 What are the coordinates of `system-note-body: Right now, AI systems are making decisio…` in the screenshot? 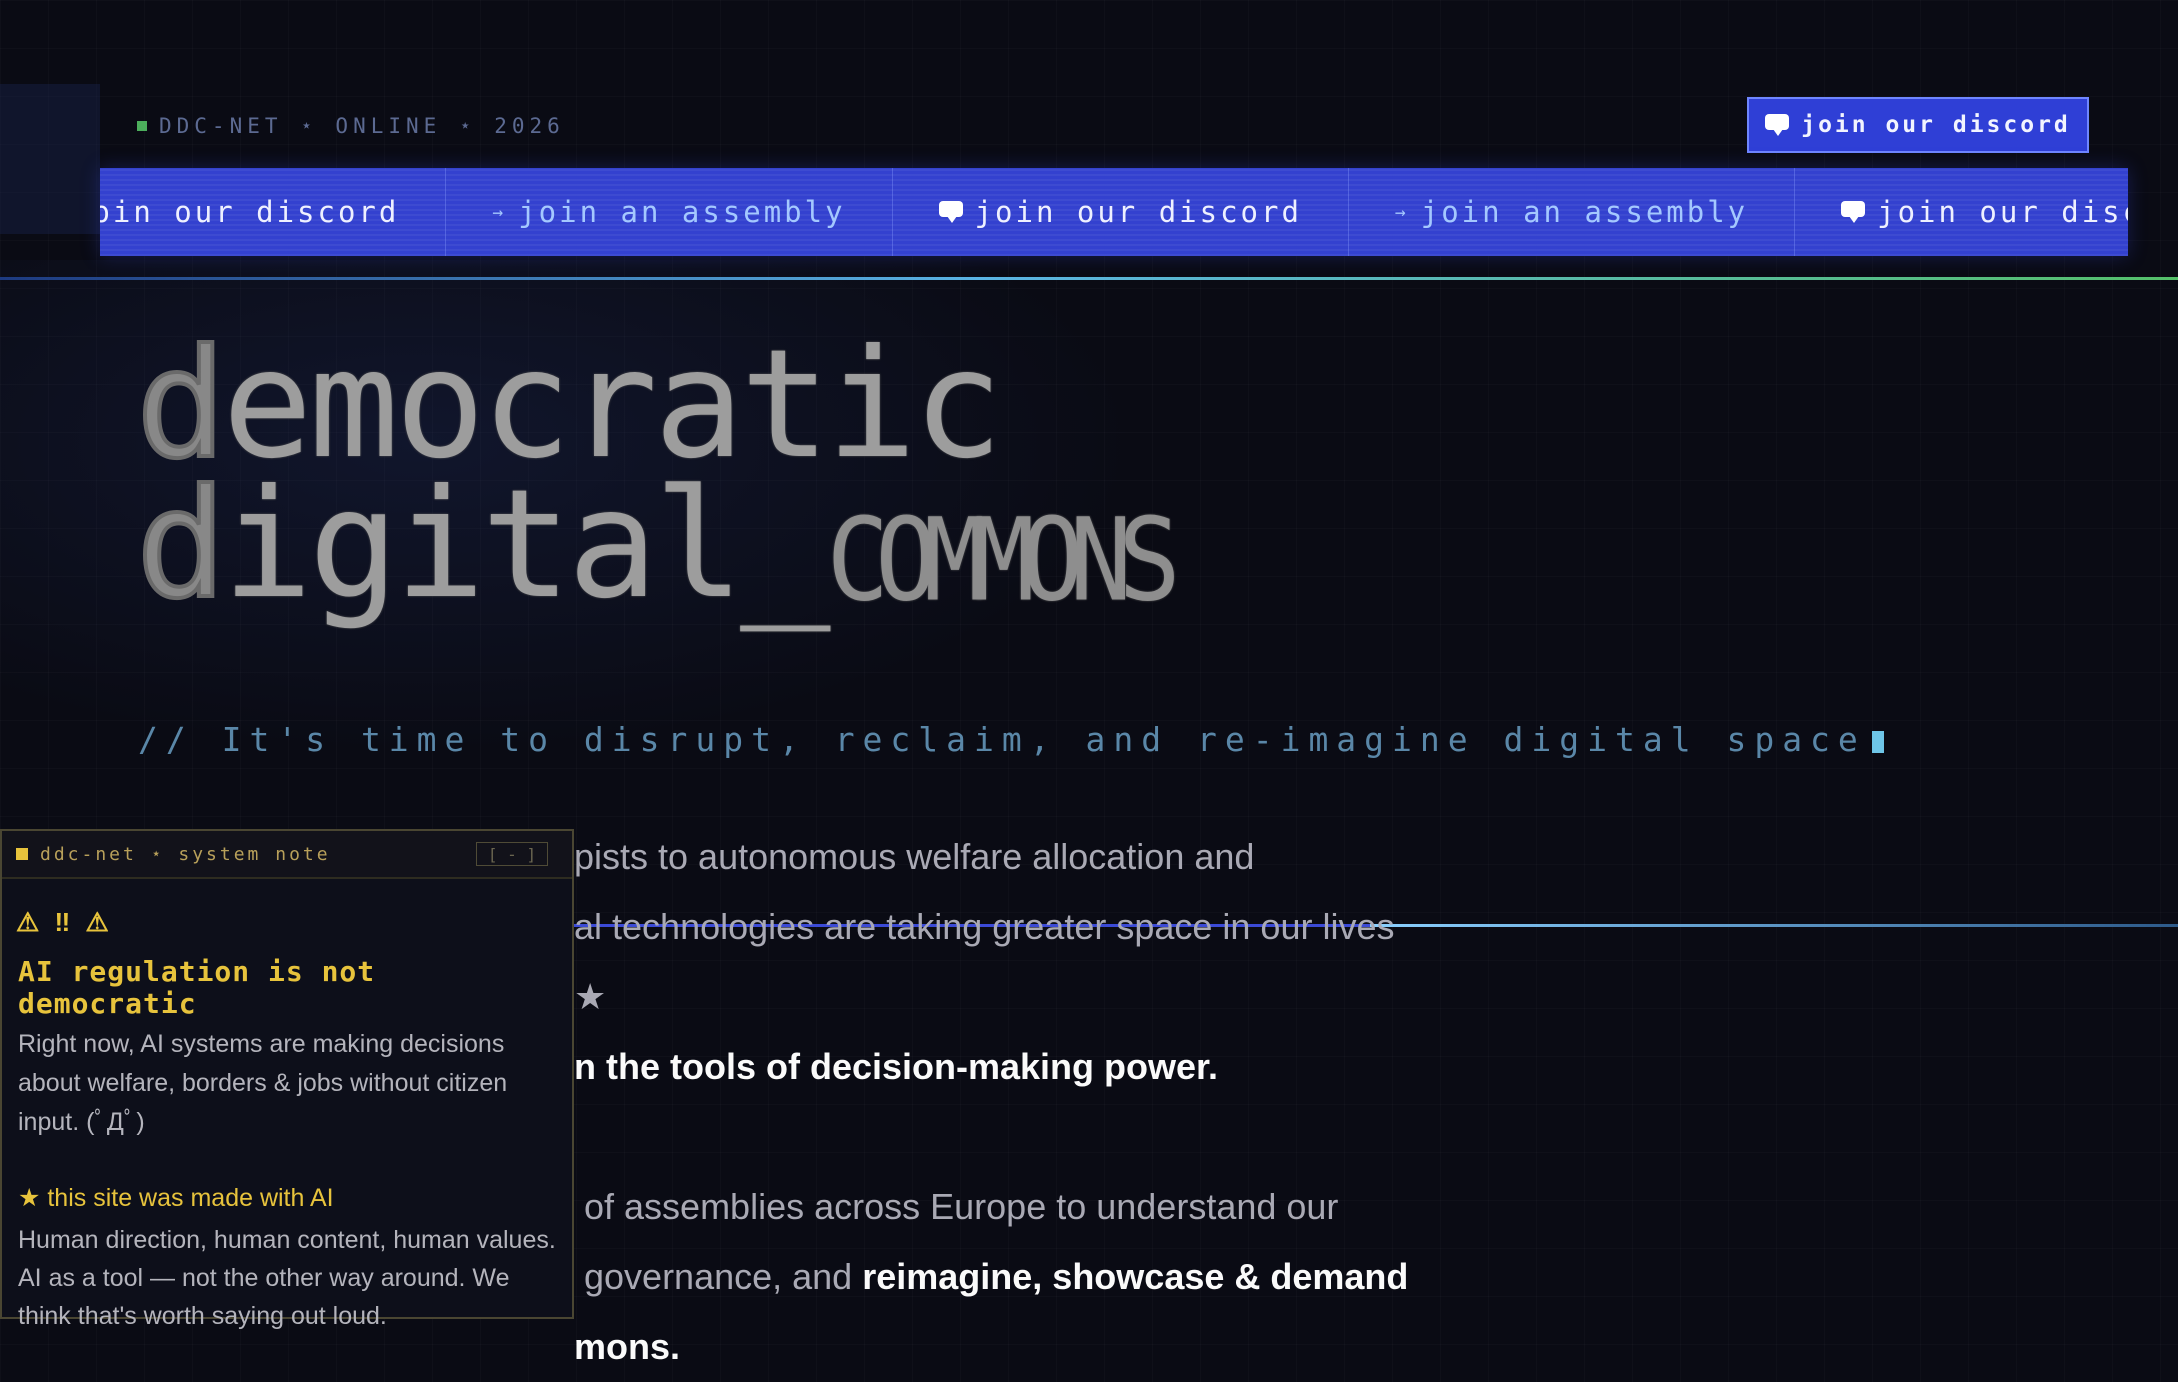 It's located at (263, 1083).